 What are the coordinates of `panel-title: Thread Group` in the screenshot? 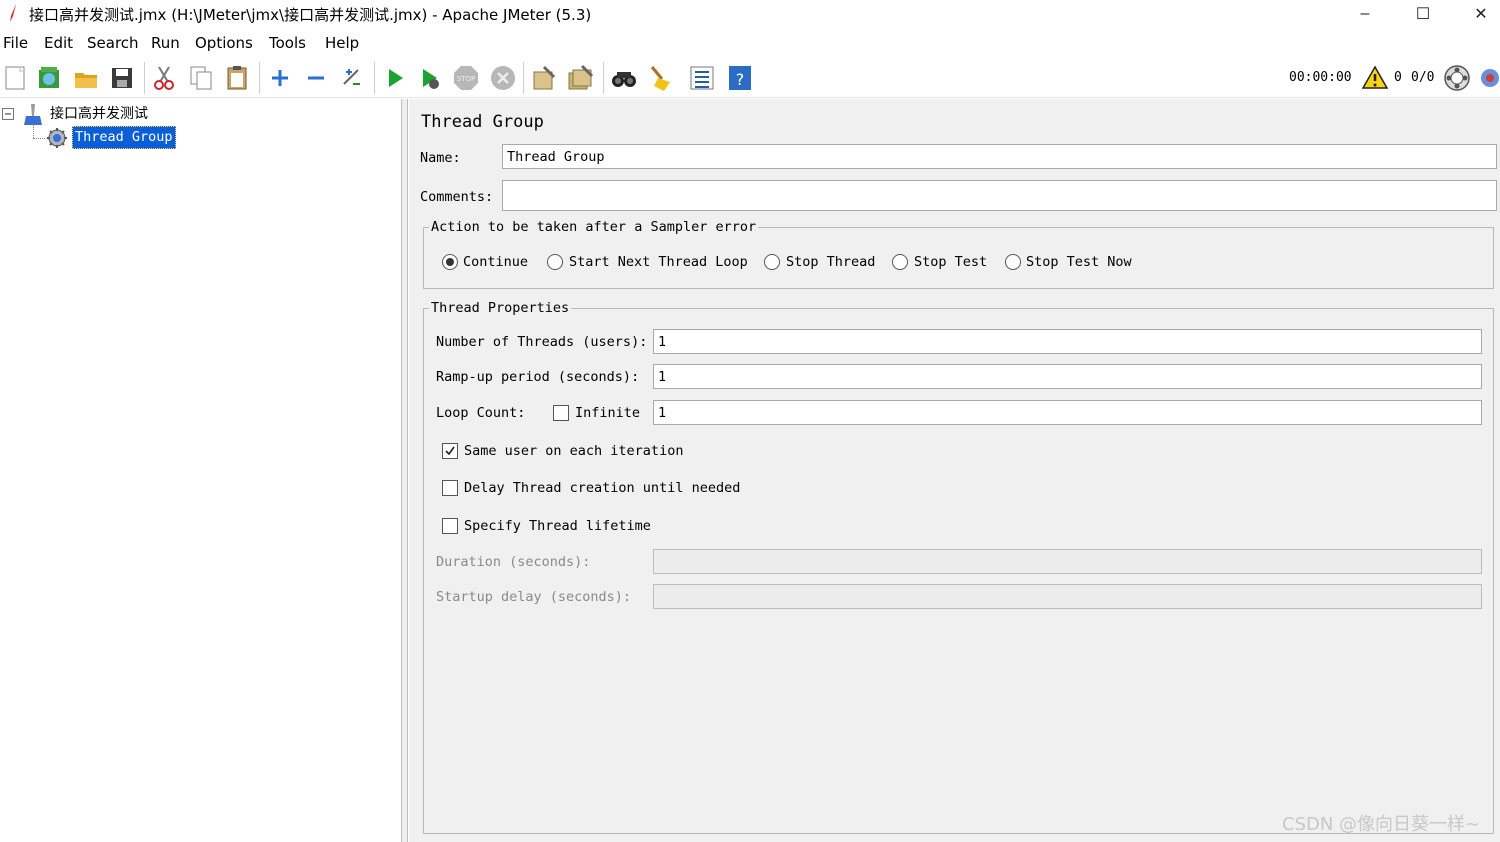 It's located at (482, 122).